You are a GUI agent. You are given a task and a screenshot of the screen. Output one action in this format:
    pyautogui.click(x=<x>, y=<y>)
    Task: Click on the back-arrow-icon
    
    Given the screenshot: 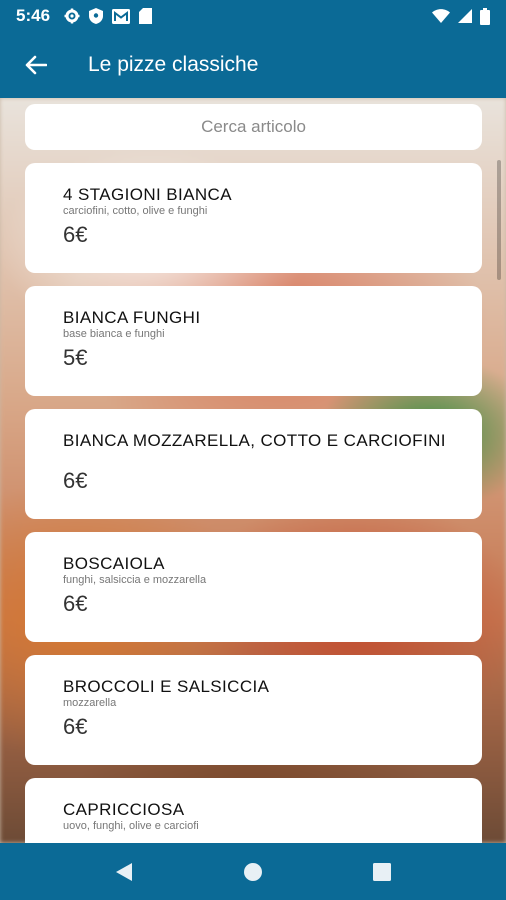 What is the action you would take?
    pyautogui.click(x=36, y=65)
    